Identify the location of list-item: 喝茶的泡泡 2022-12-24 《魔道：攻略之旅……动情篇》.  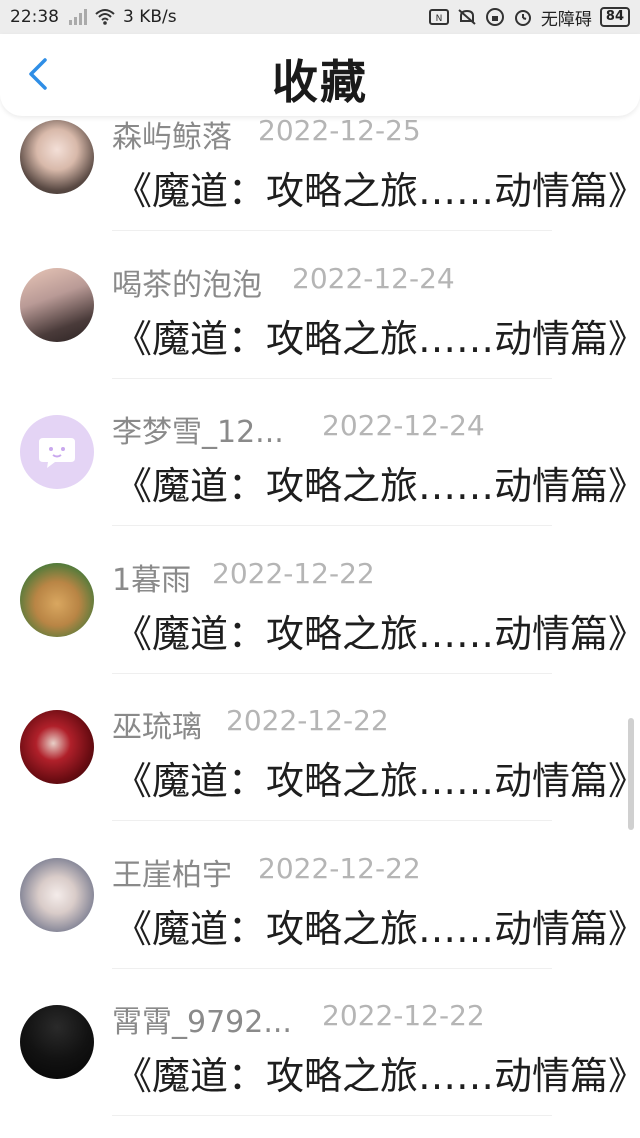
(320, 330).